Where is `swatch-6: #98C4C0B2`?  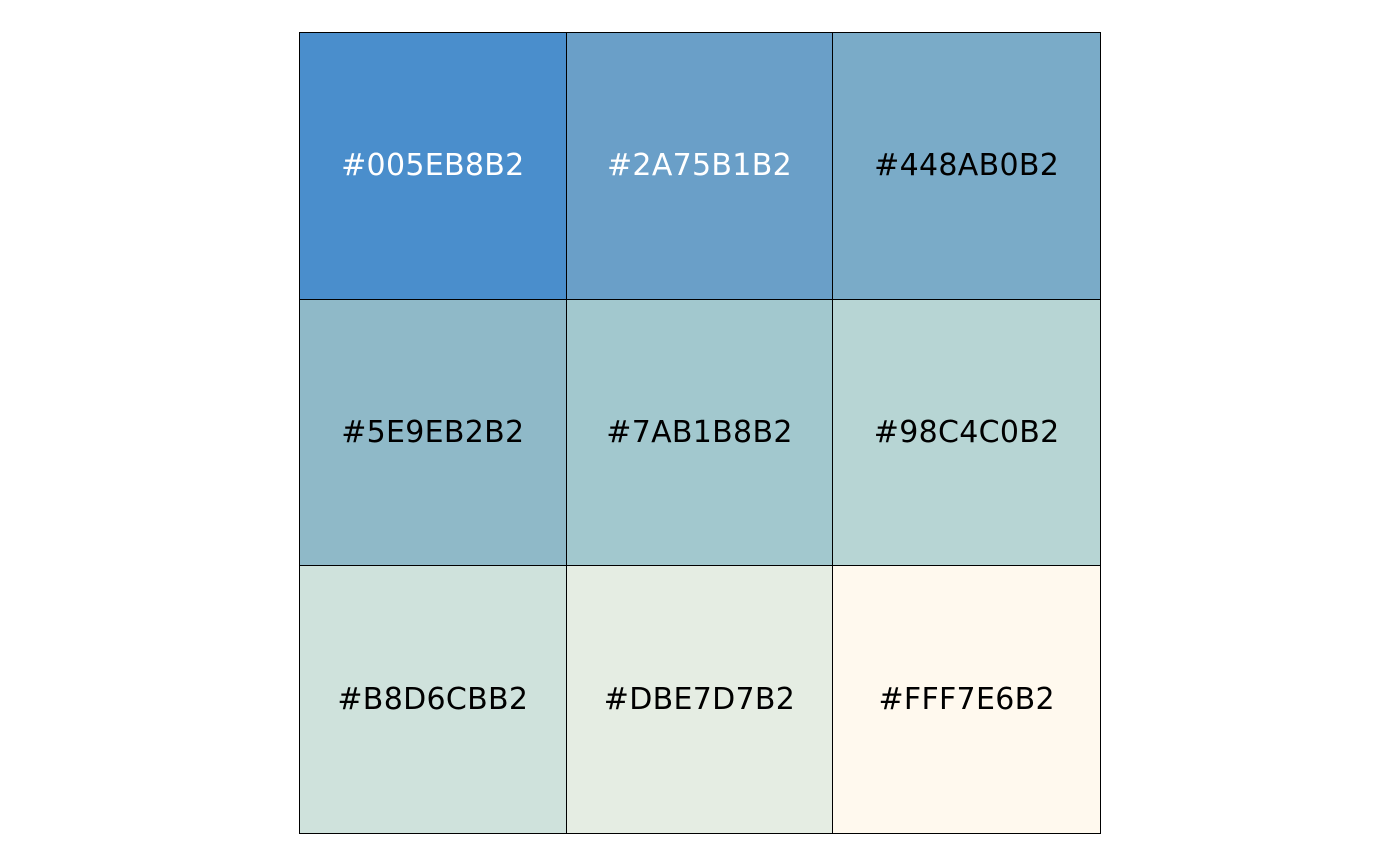
swatch-6: #98C4C0B2 is located at coordinates (966, 433).